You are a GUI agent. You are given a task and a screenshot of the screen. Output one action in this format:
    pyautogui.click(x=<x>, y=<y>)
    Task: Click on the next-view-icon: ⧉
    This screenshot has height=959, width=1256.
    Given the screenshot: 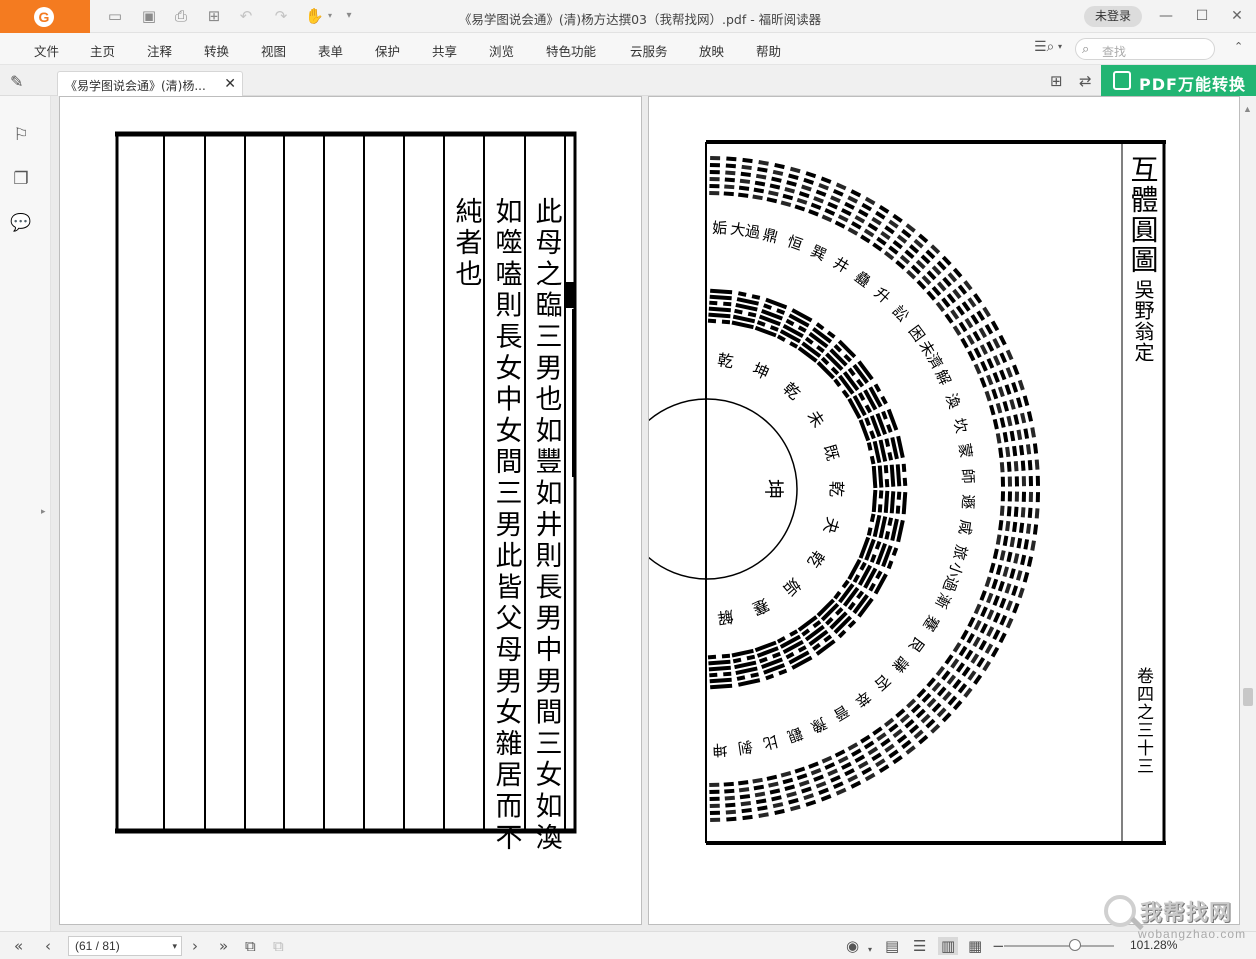 What is the action you would take?
    pyautogui.click(x=278, y=946)
    